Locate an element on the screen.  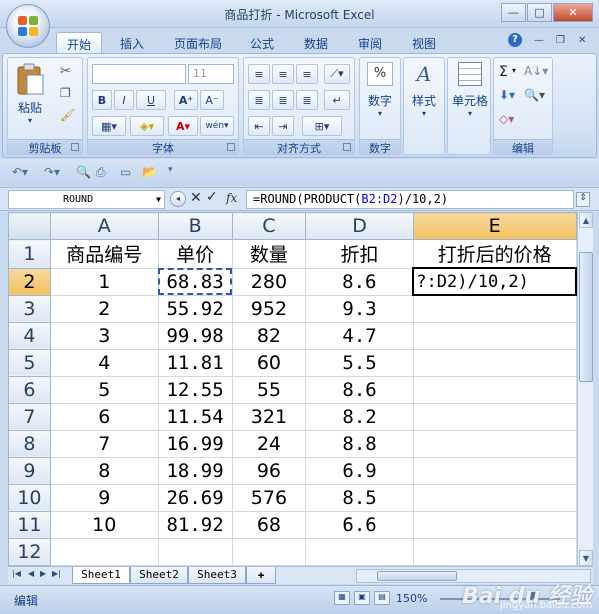
cell-b3: 55.92 is located at coordinates (195, 308).